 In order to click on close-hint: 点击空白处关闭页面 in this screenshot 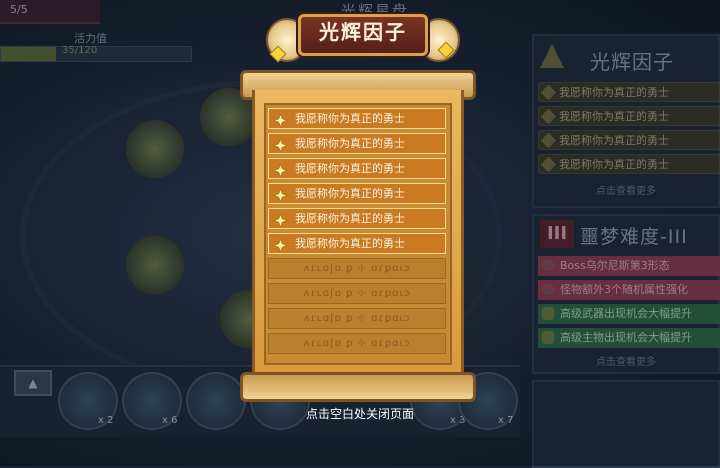, I will do `click(359, 414)`.